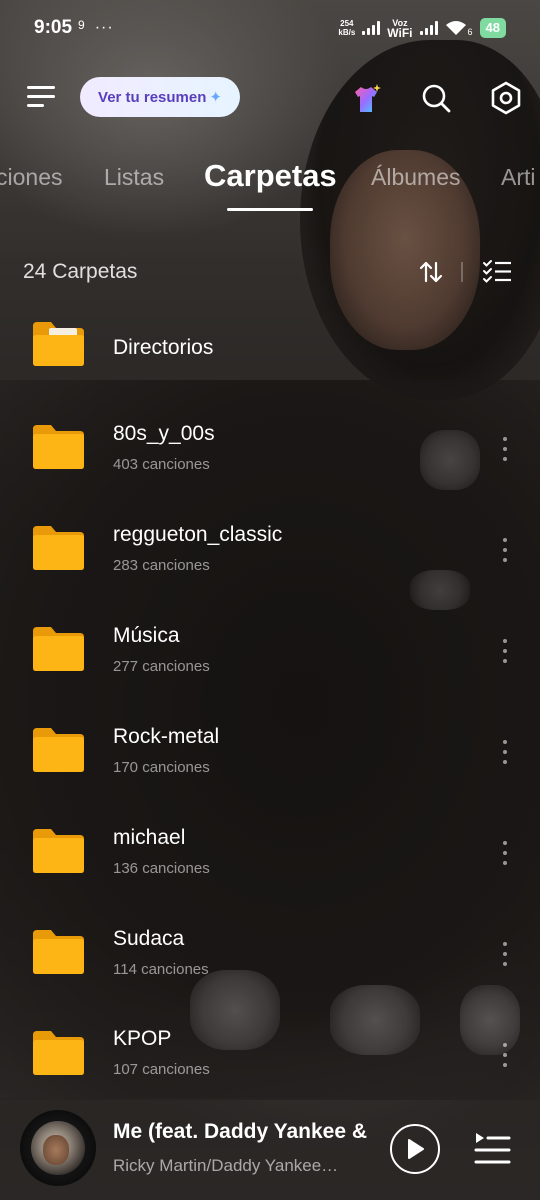 Image resolution: width=540 pixels, height=1200 pixels. I want to click on folder-song-count: 283 canciones, so click(161, 565).